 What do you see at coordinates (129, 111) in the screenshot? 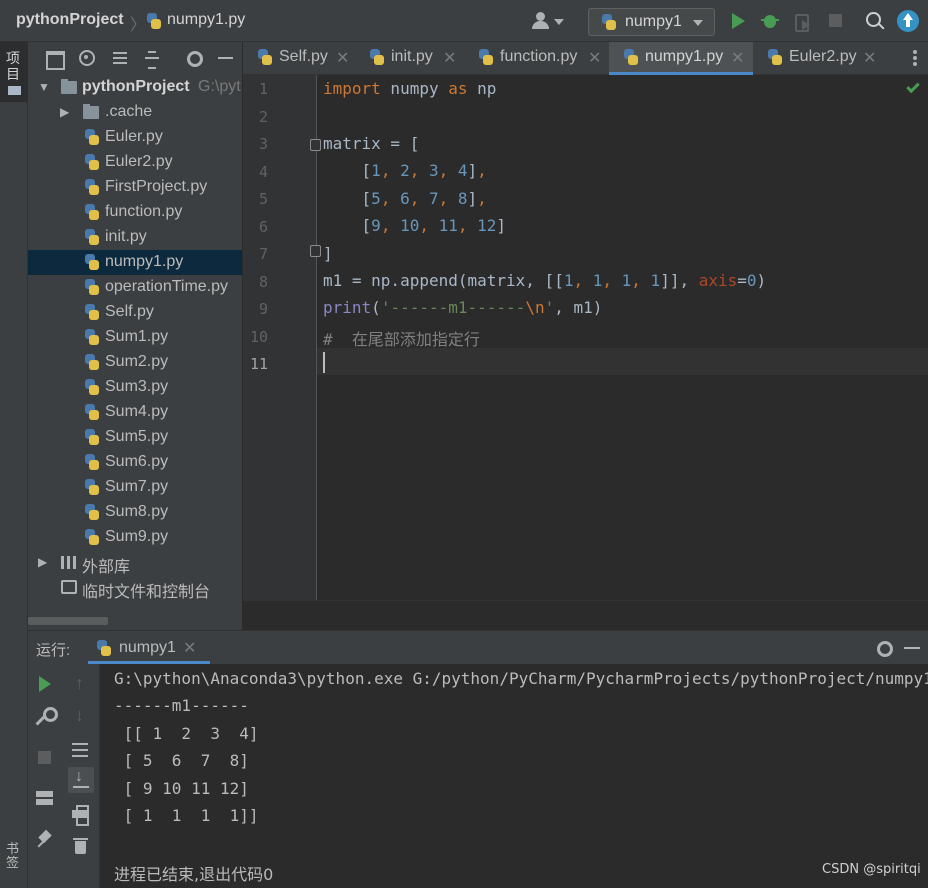
I see `tree-item-label: .cache` at bounding box center [129, 111].